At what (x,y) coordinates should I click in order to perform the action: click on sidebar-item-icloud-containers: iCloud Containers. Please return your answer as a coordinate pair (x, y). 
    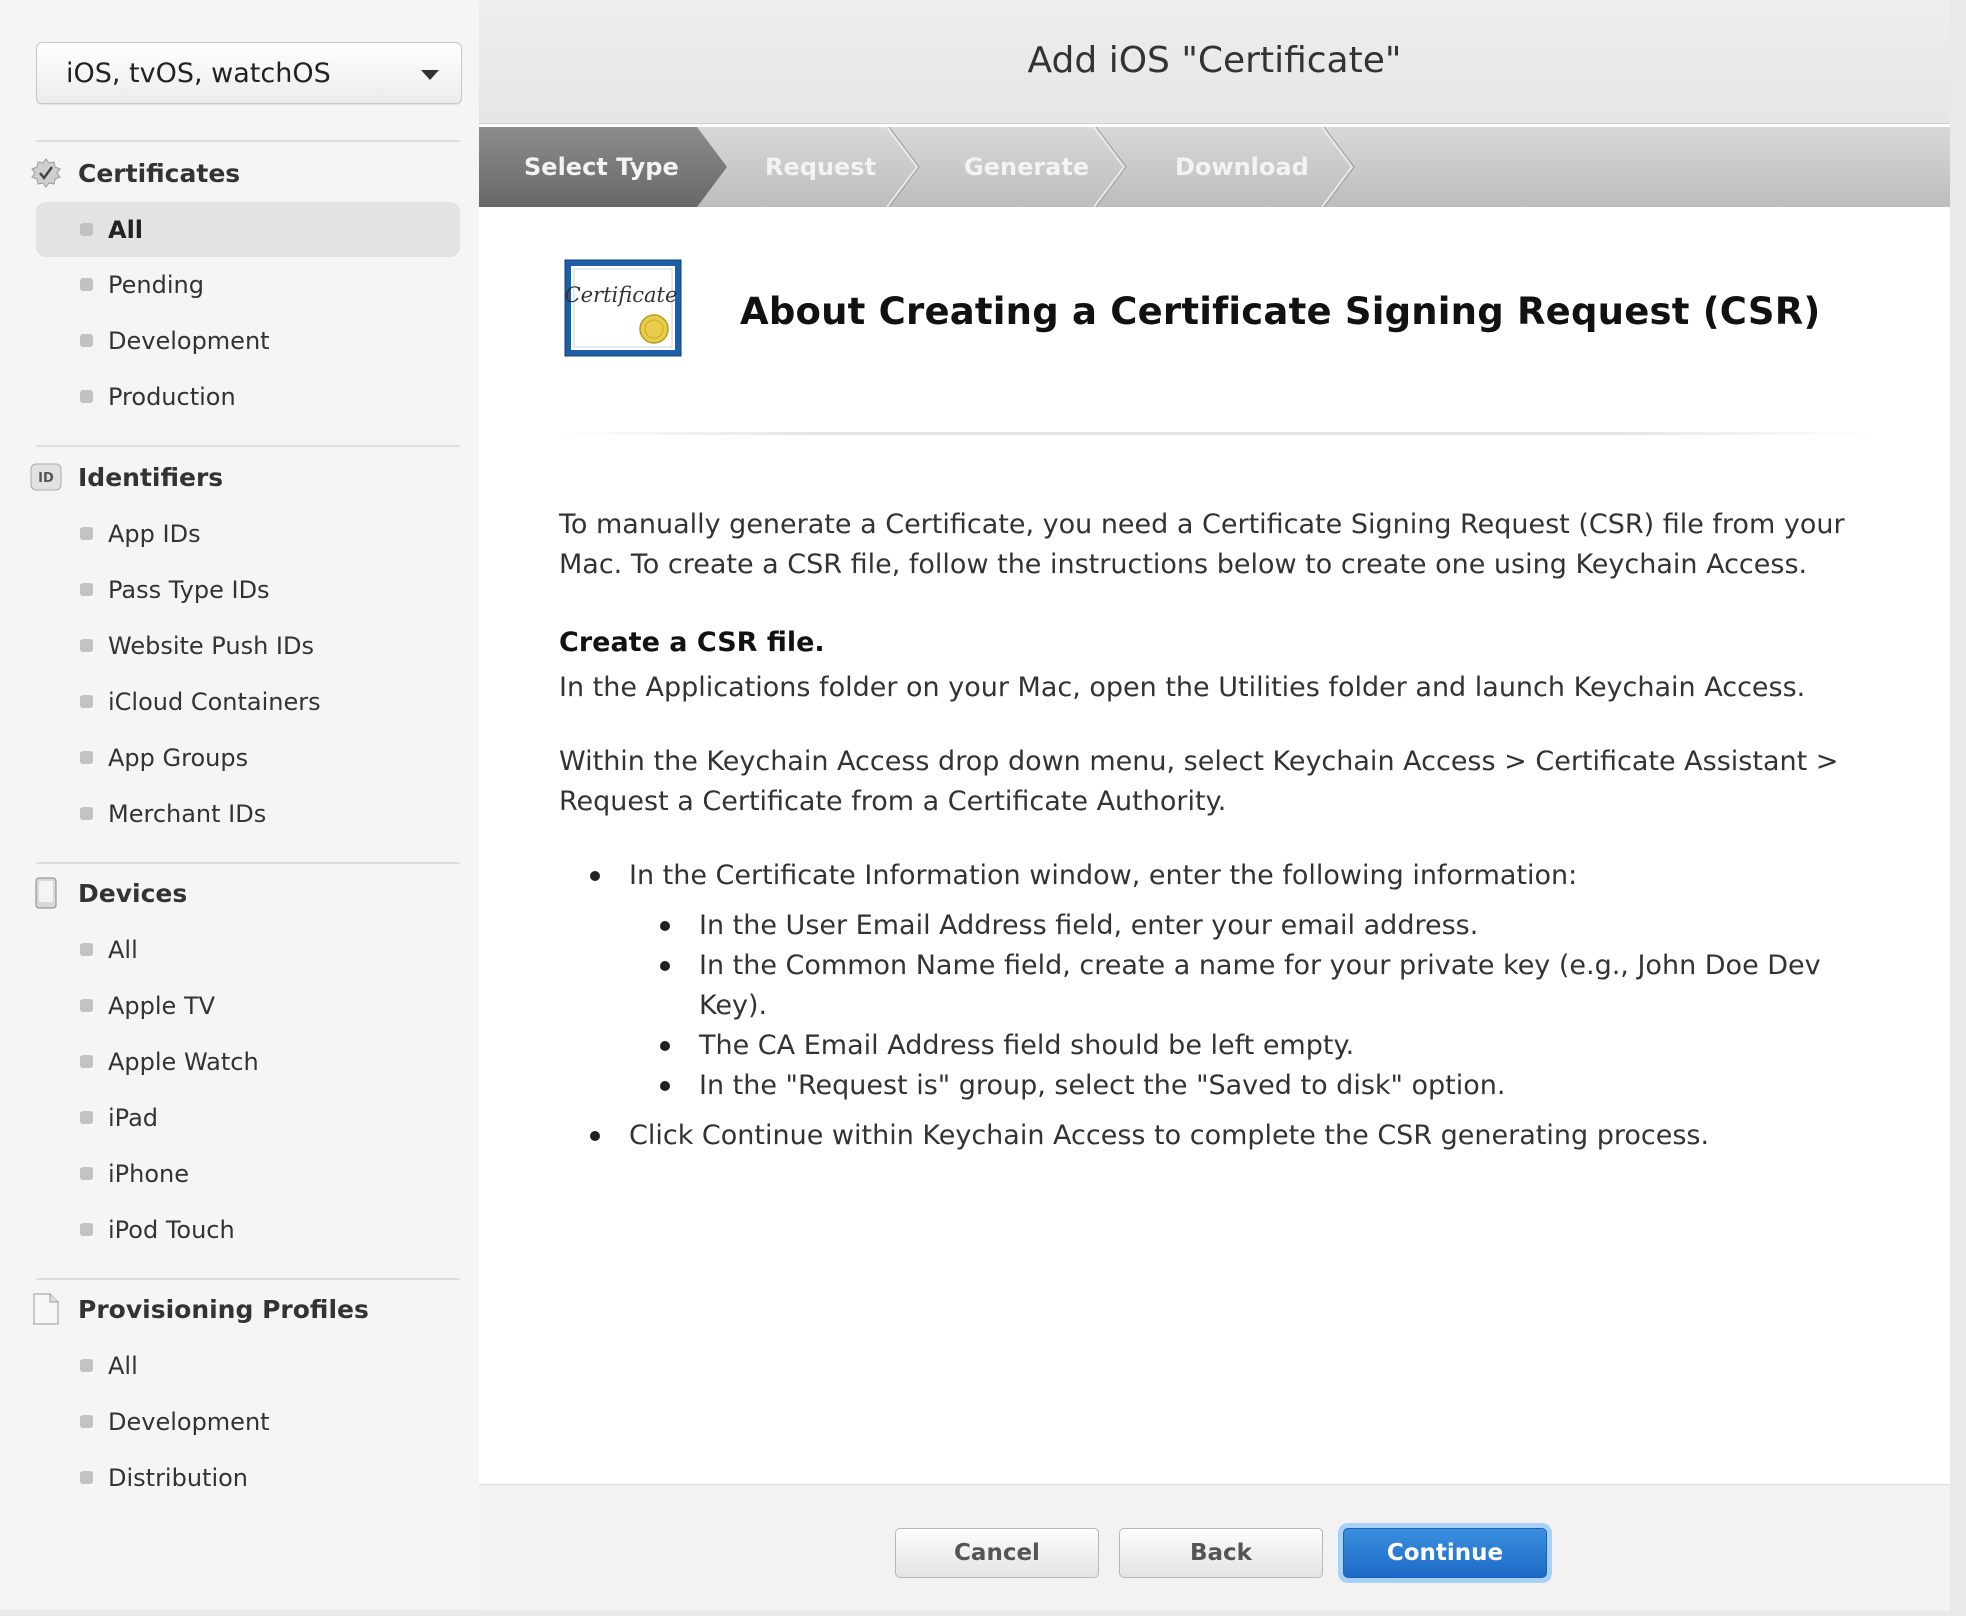
    Looking at the image, I should click on (248, 701).